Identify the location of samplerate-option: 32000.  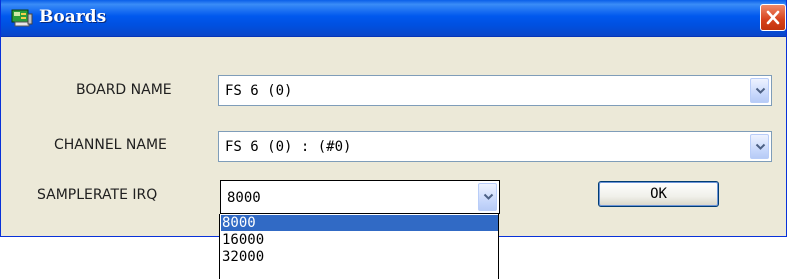
(359, 257).